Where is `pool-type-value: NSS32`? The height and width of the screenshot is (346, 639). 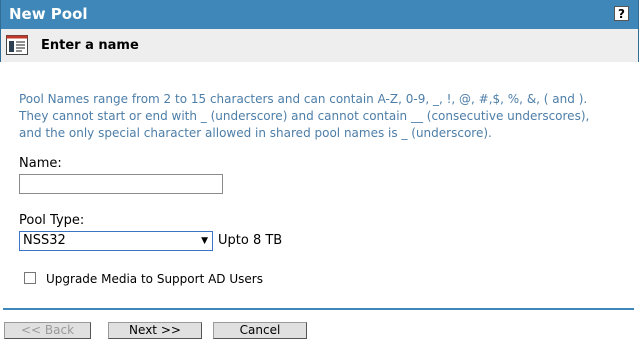 pool-type-value: NSS32 is located at coordinates (44, 240).